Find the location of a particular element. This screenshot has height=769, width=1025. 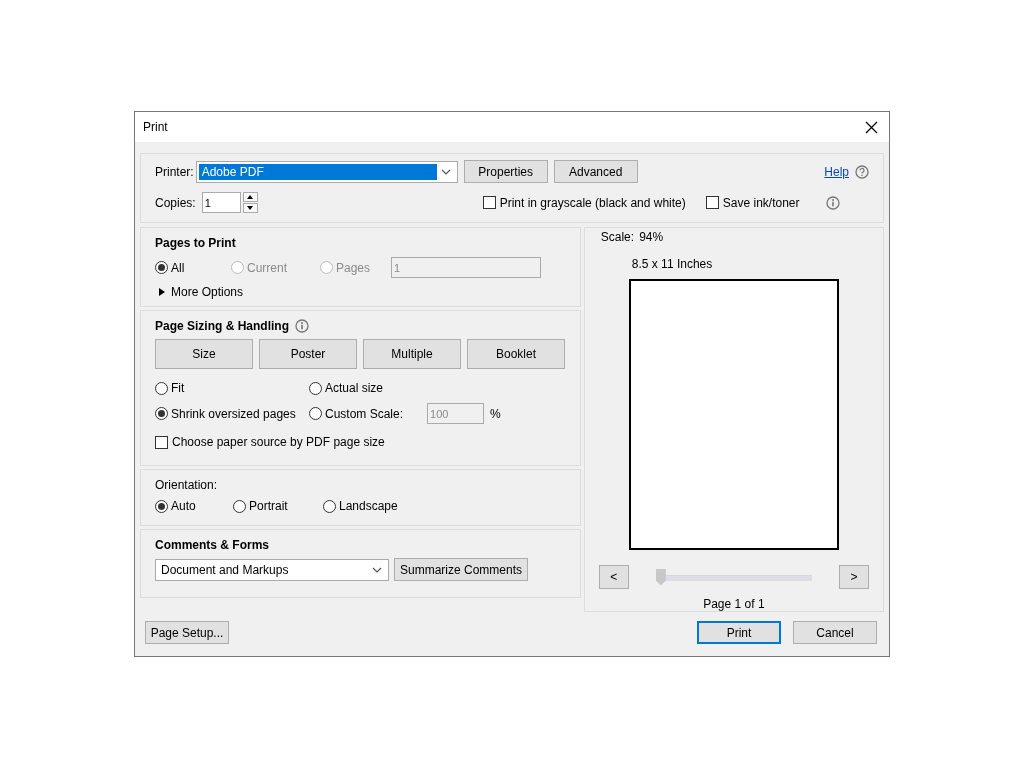

next-page-button: > is located at coordinates (854, 577).